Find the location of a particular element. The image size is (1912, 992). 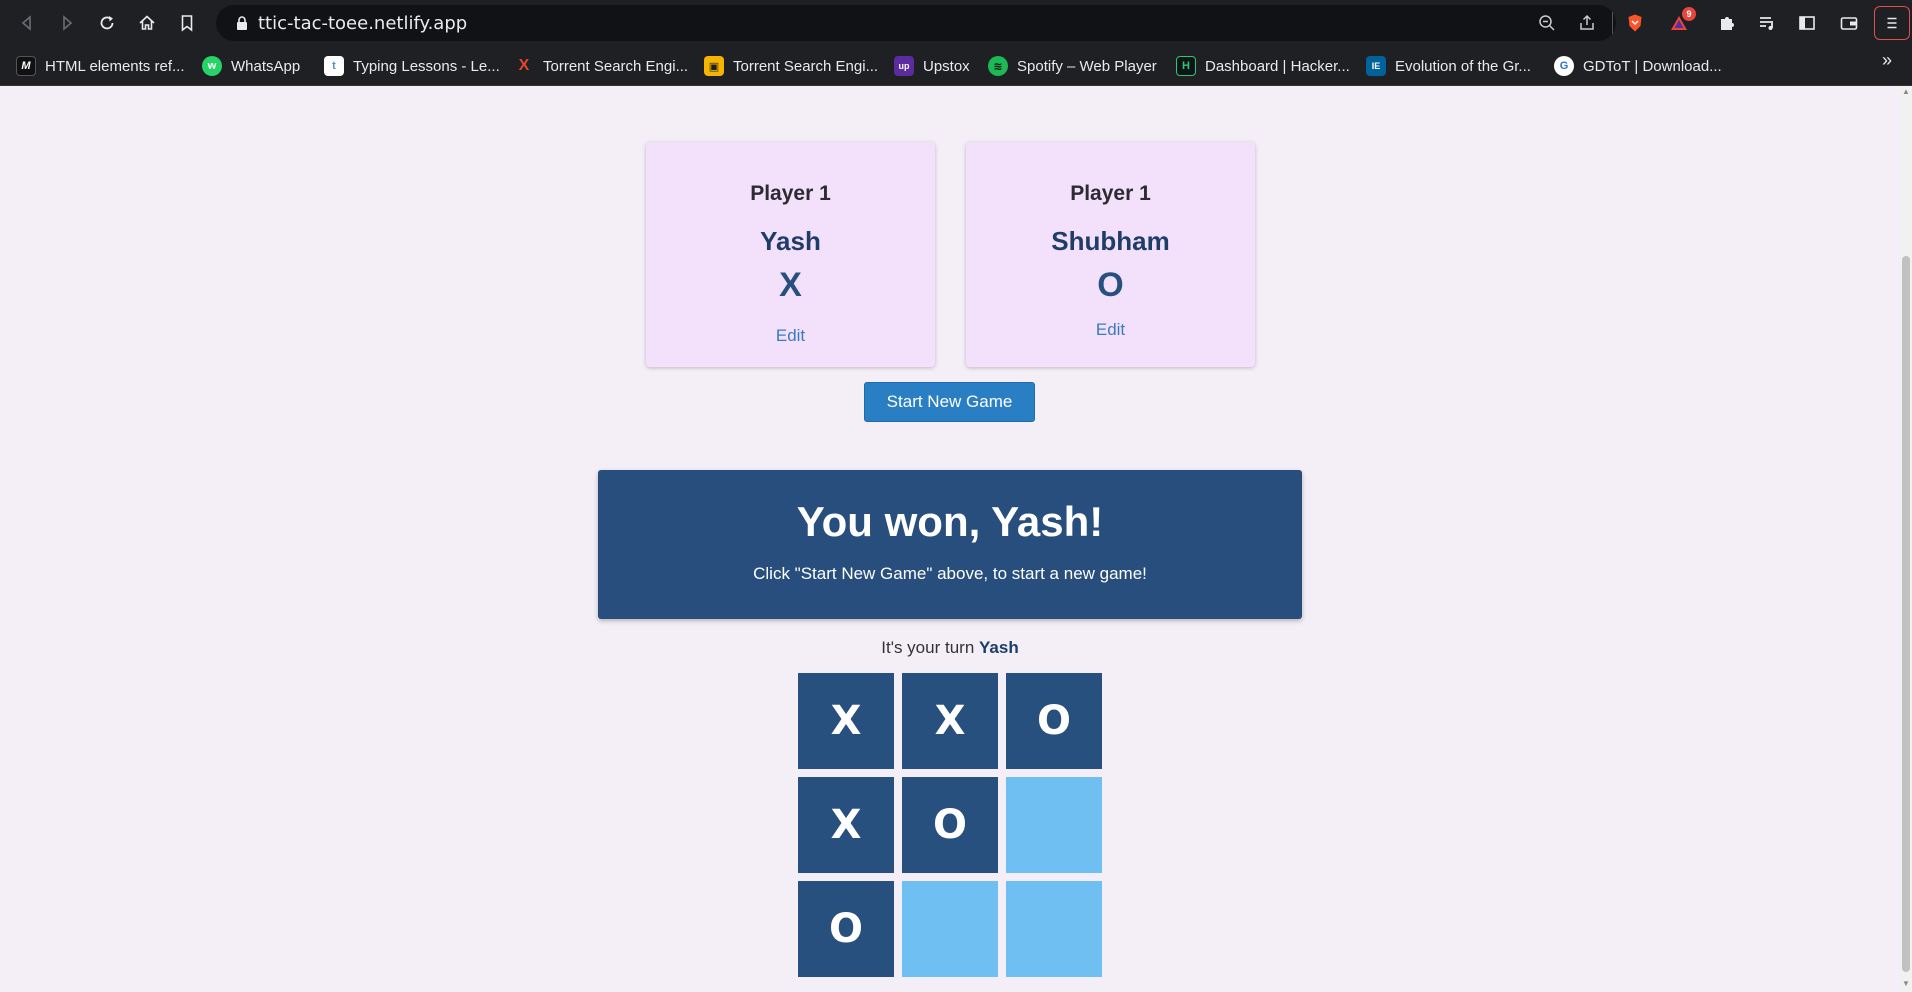

player-card-1: Player 1 Yash X Edit is located at coordinates (790, 254).